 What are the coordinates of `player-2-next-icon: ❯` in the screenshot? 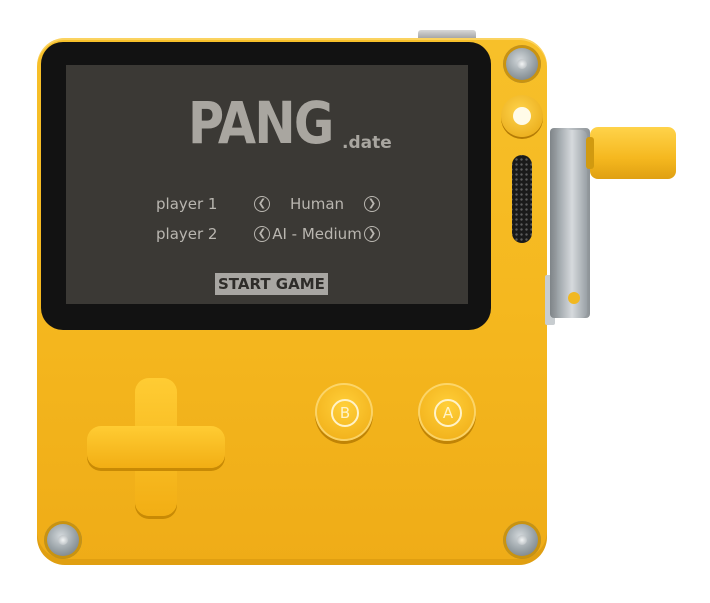 It's located at (372, 234).